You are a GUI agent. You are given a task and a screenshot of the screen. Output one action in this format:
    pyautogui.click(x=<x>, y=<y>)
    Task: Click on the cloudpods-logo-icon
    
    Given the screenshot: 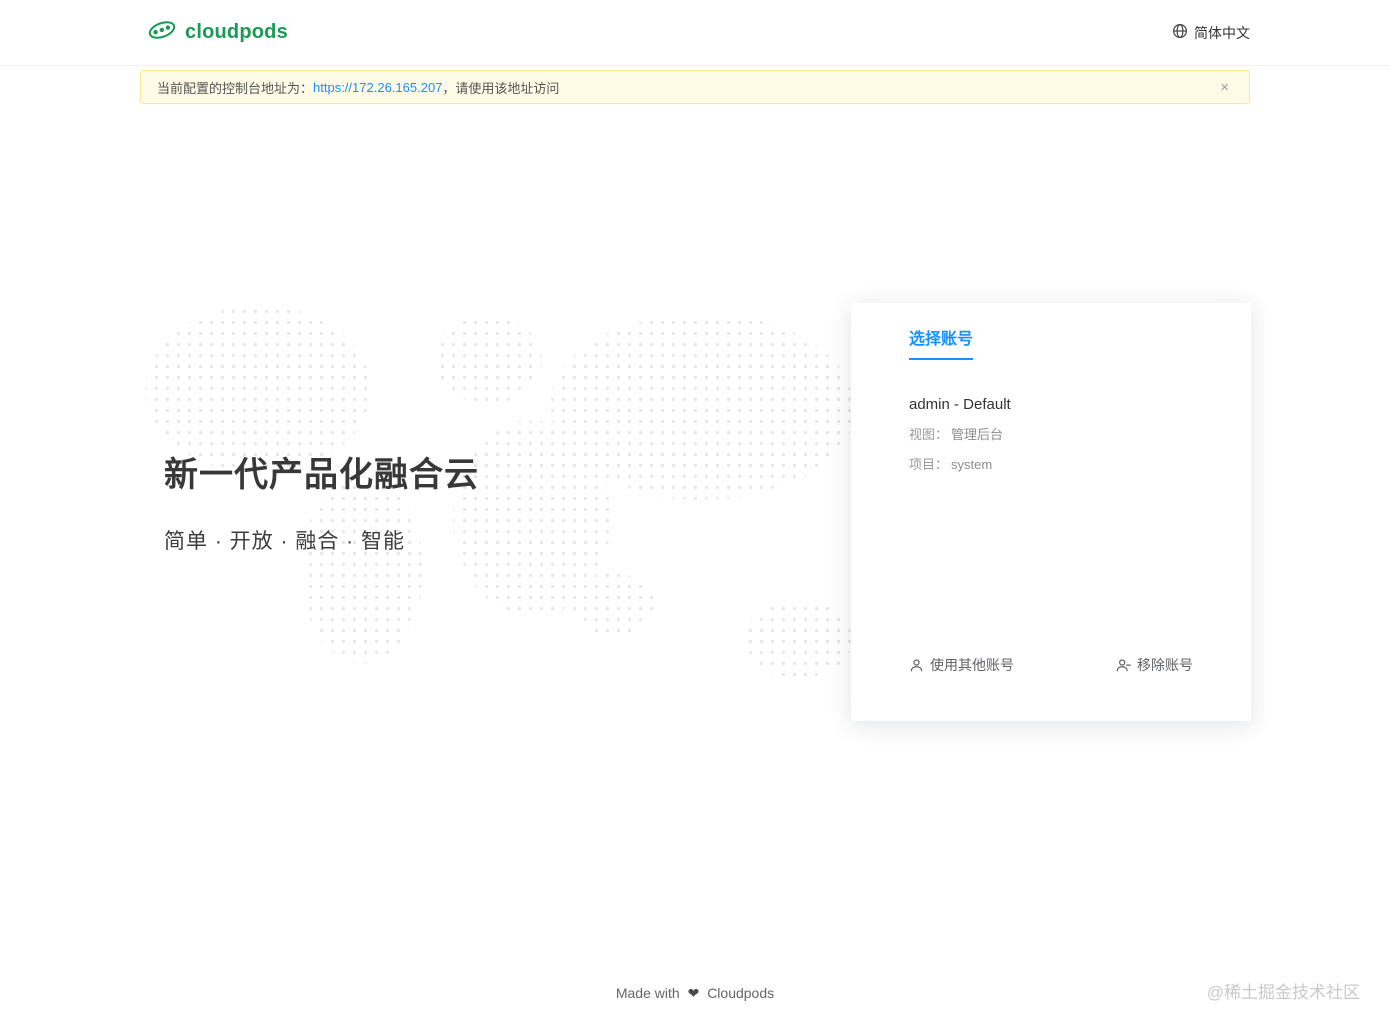 What is the action you would take?
    pyautogui.click(x=162, y=32)
    